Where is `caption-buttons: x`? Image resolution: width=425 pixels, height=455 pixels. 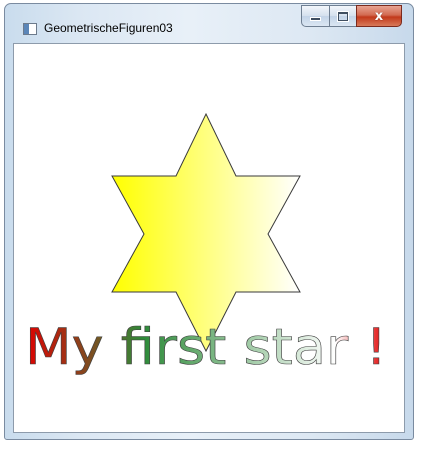 caption-buttons: x is located at coordinates (351, 17).